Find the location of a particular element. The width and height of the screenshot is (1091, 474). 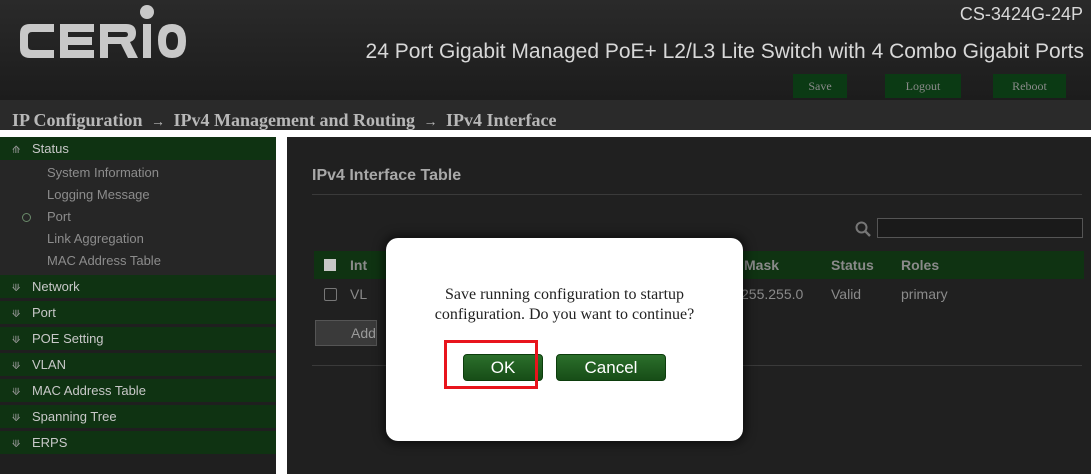

column-header-status: Status is located at coordinates (852, 265).